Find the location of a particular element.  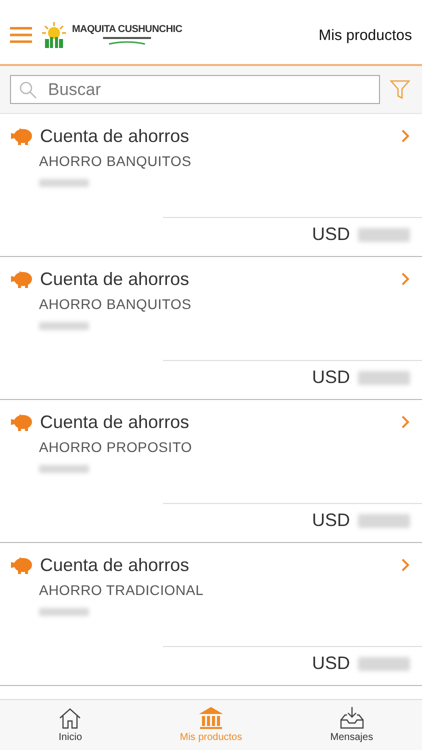

product-name: AHORRO TRADICIONAL is located at coordinates (122, 590).